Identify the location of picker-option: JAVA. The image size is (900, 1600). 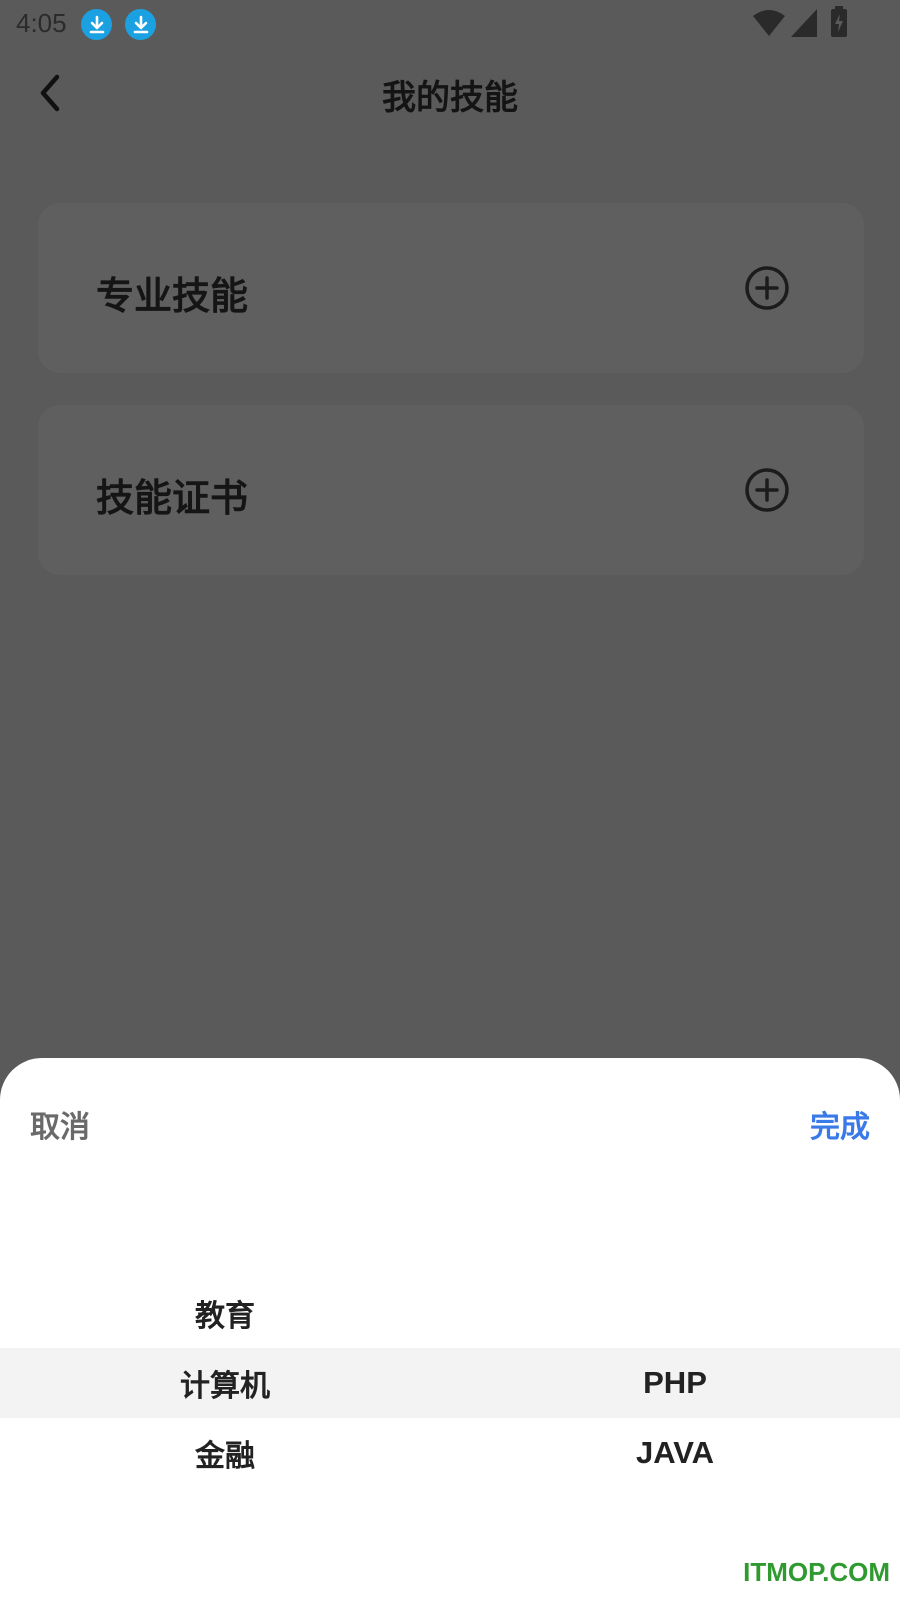
(675, 1453).